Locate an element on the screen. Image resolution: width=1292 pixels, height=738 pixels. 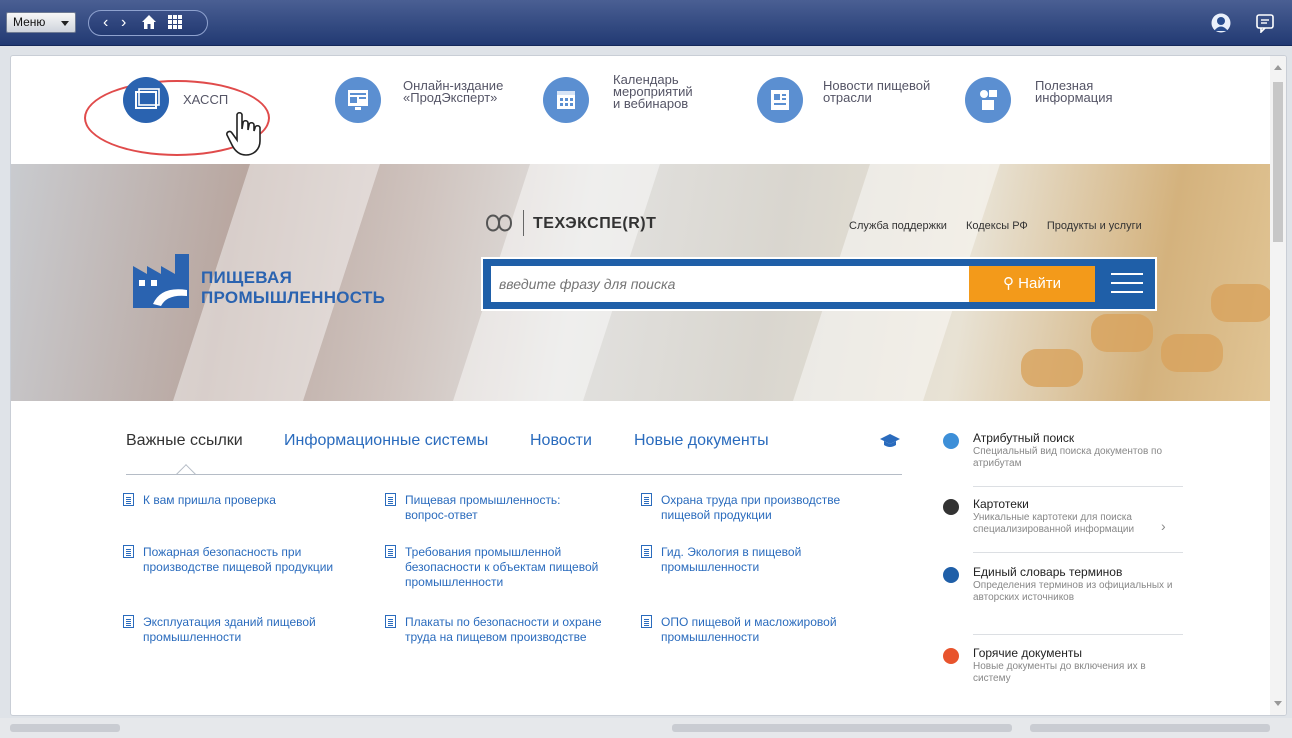
link-item: Гид. Экология в пищевой промышленности is located at coordinates (751, 560).